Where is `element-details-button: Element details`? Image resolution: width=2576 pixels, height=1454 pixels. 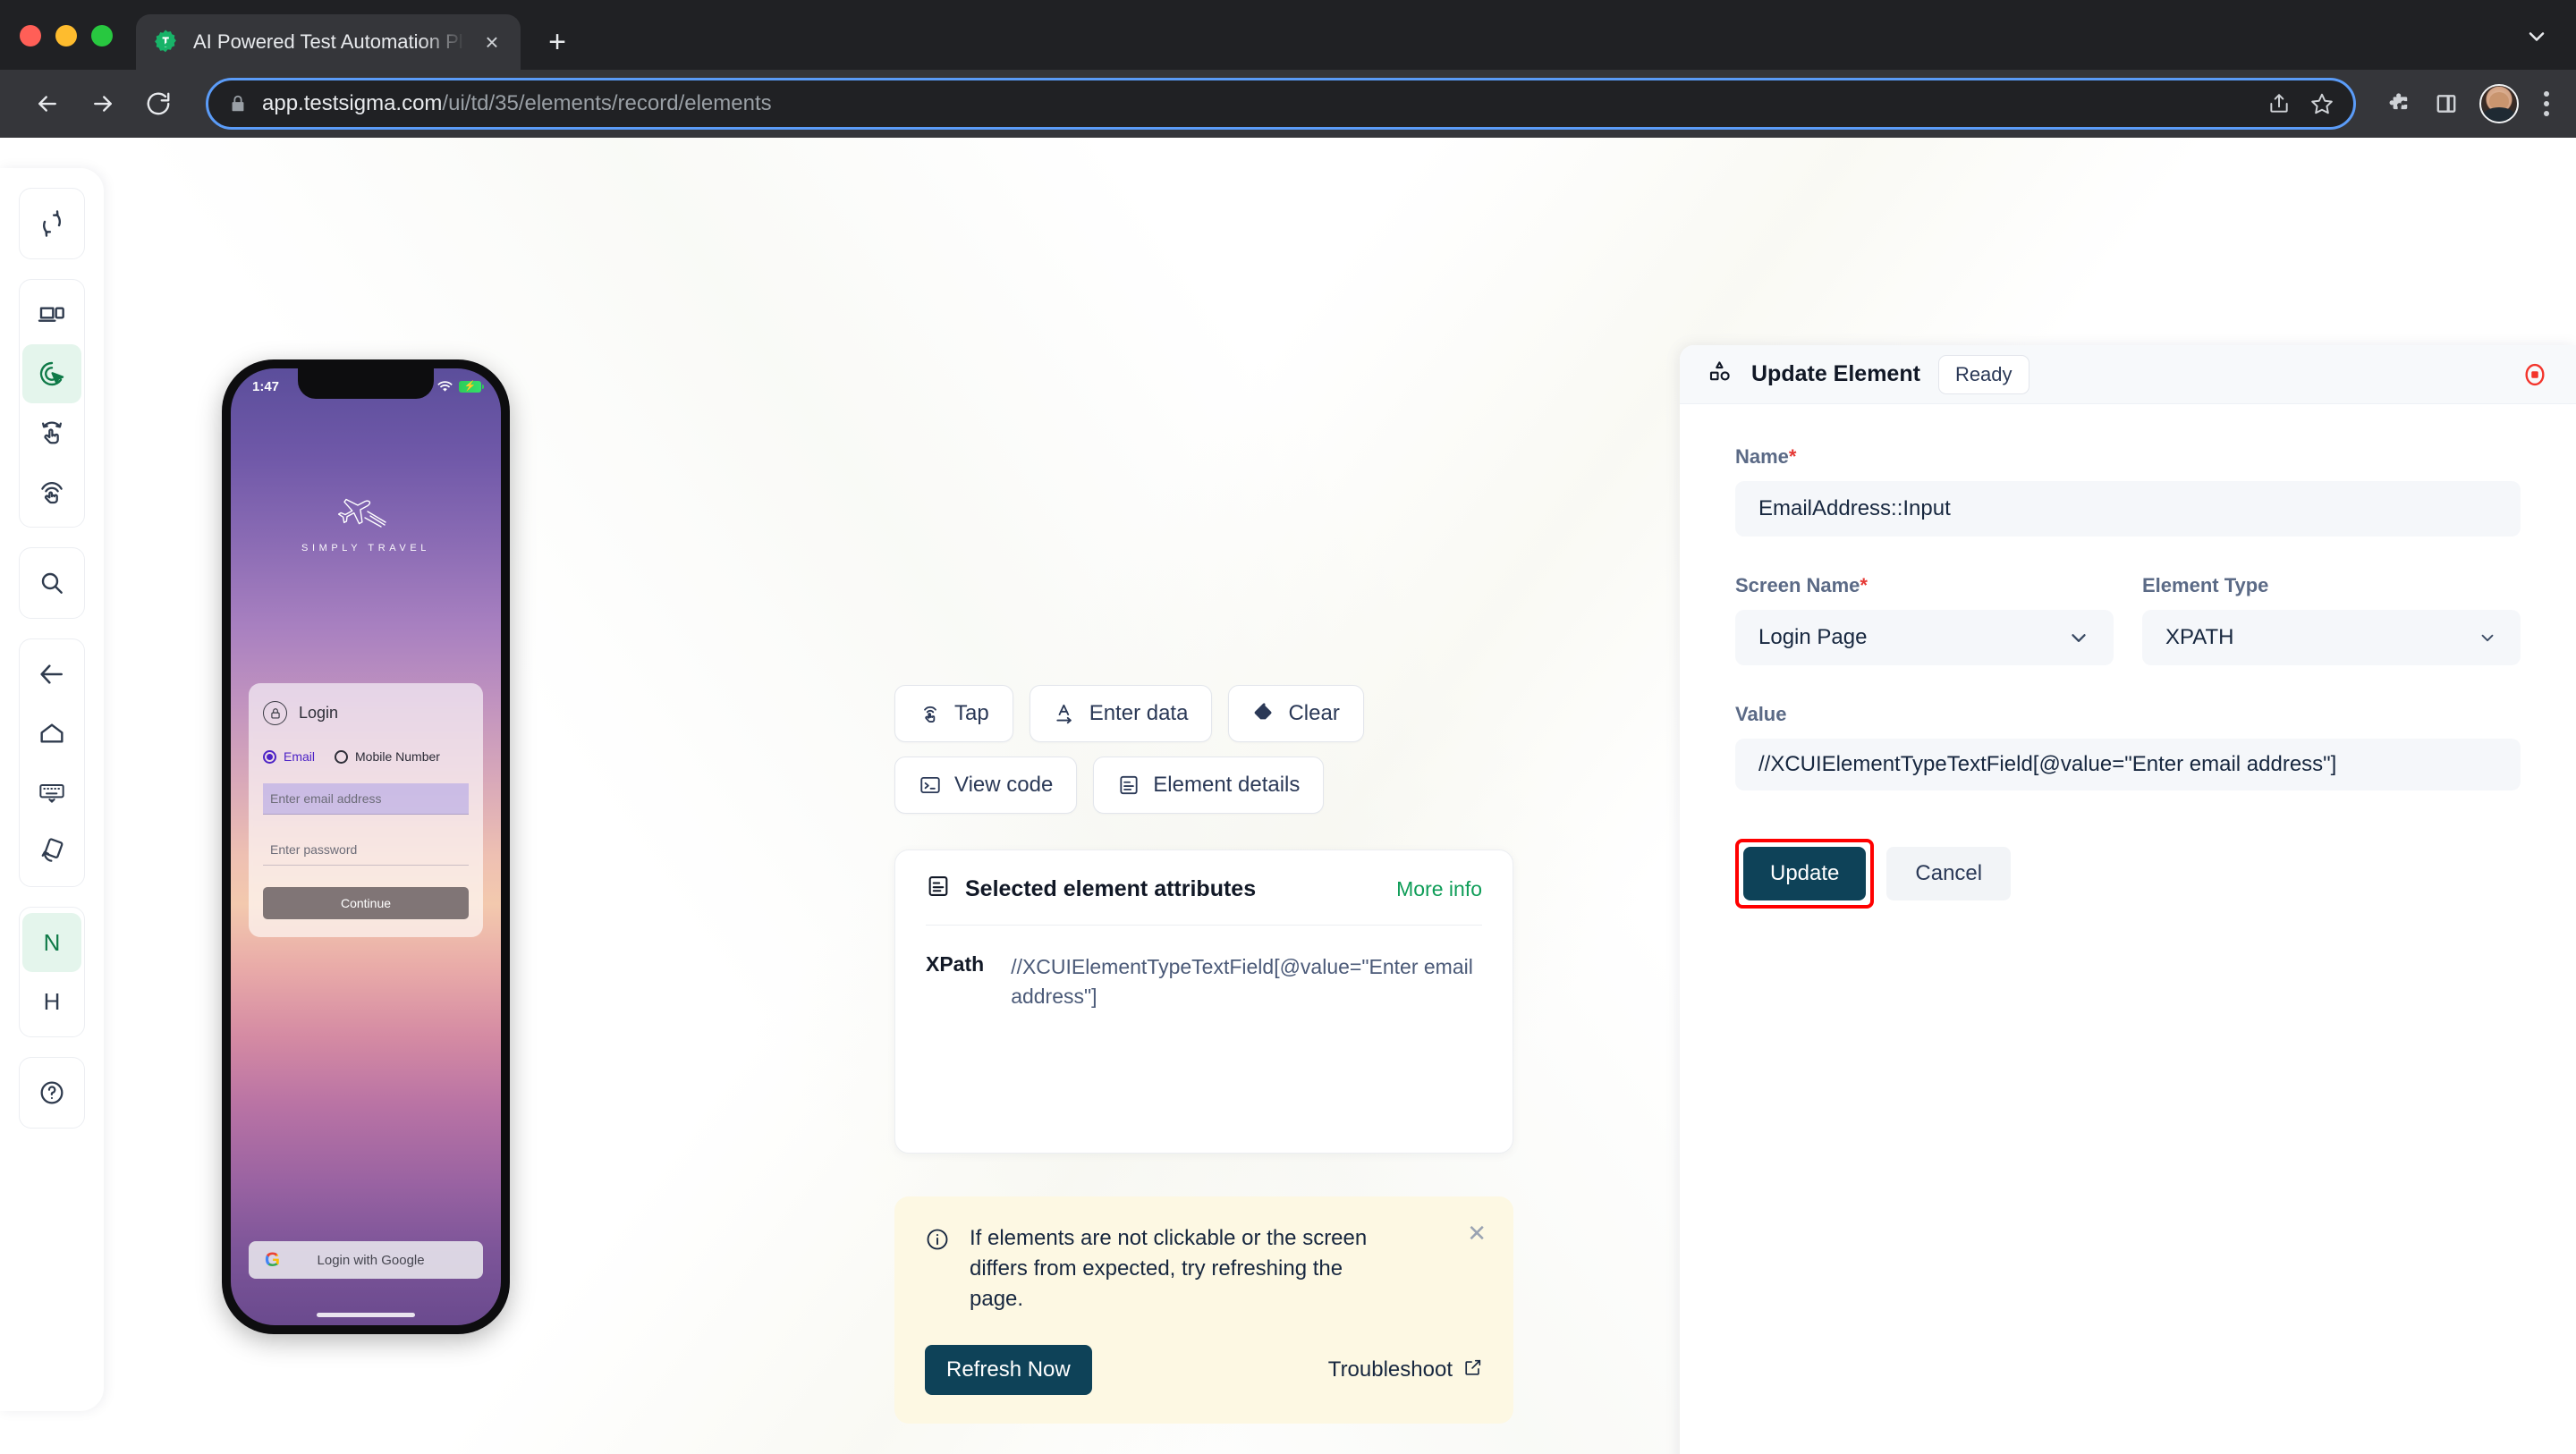 element-details-button: Element details is located at coordinates (1209, 786).